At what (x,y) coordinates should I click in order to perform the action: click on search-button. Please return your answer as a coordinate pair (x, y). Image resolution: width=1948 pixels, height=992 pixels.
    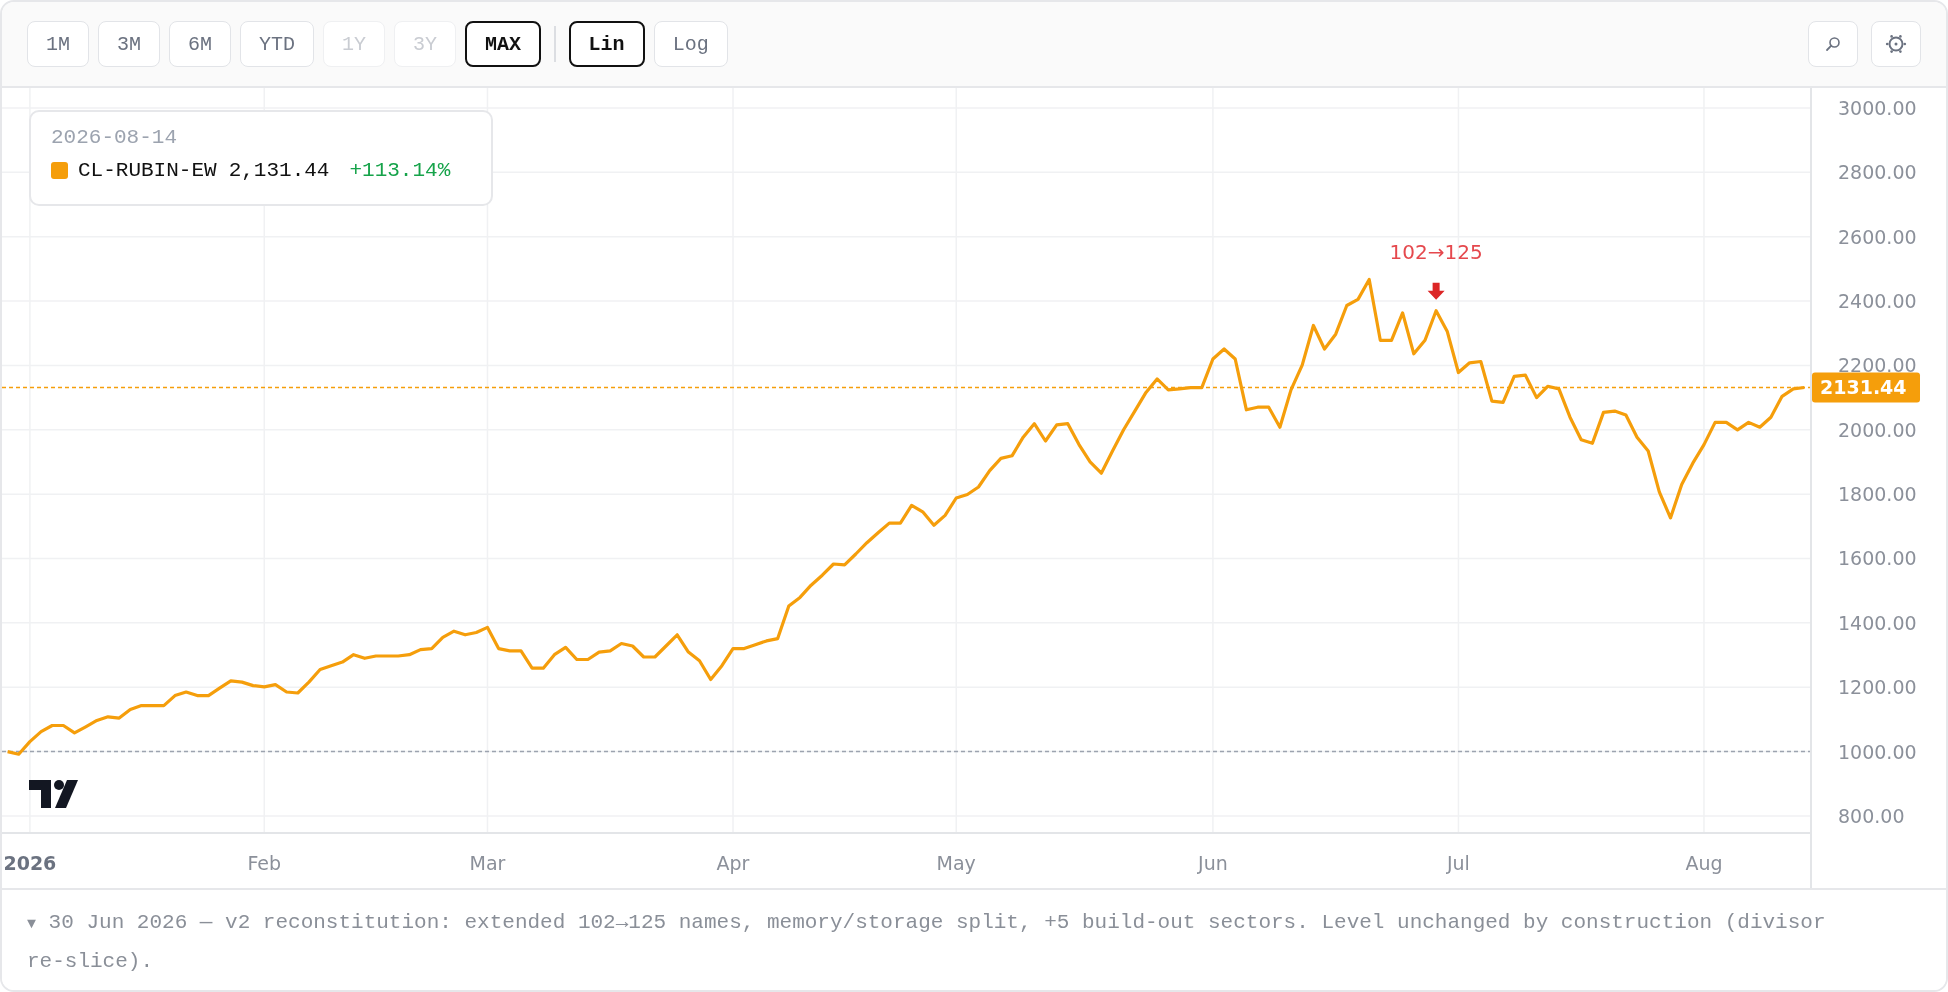
    Looking at the image, I should click on (1833, 44).